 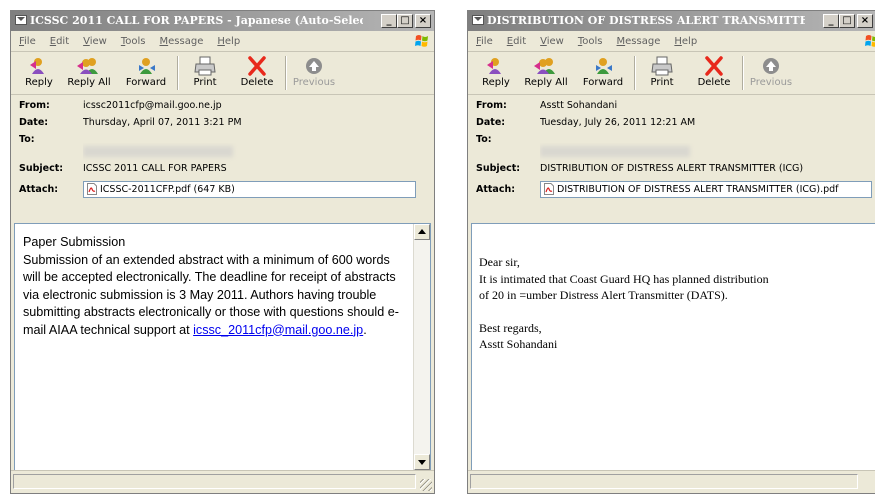 What do you see at coordinates (662, 66) in the screenshot?
I see `print-icon` at bounding box center [662, 66].